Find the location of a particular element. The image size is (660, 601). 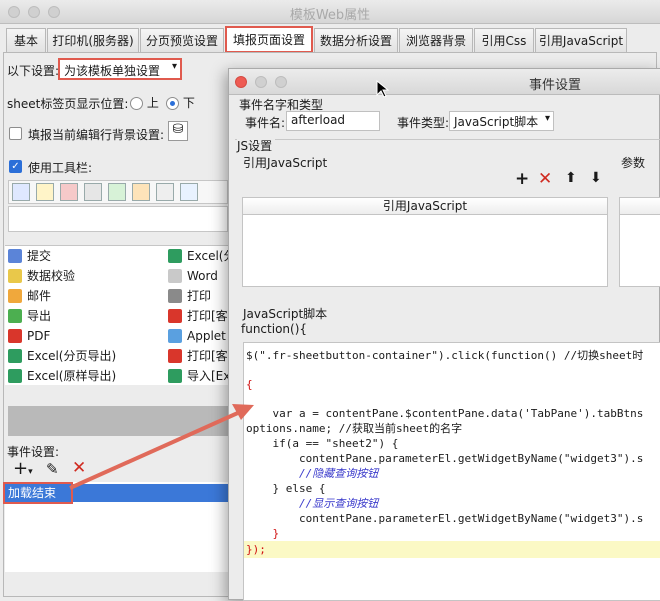

annotation-arrow is located at coordinates (161, 447).